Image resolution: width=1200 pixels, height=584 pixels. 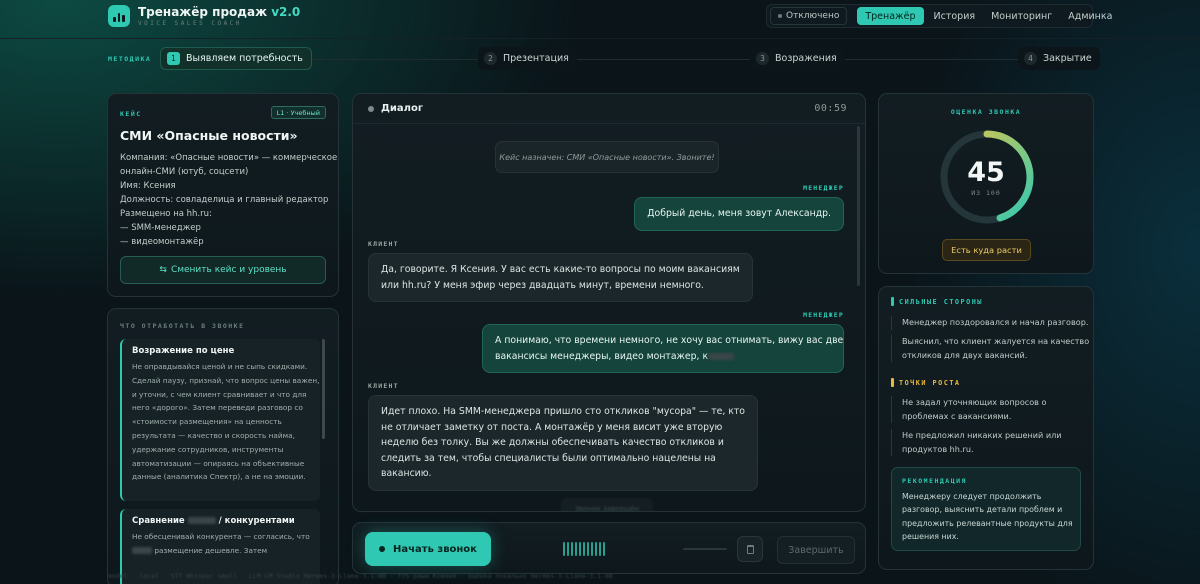 I want to click on nav-trainer: Тренажёр, so click(x=890, y=16).